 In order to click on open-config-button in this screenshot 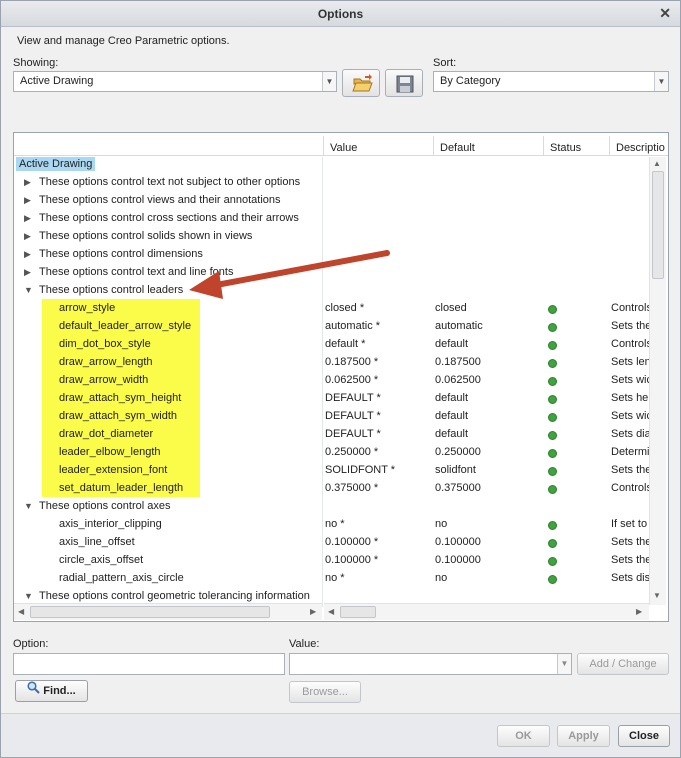, I will do `click(361, 83)`.